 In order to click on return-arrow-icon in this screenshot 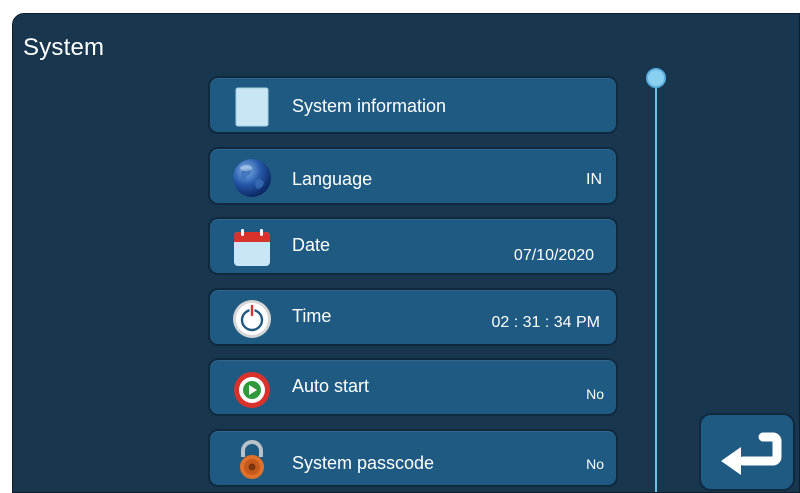, I will do `click(751, 453)`.